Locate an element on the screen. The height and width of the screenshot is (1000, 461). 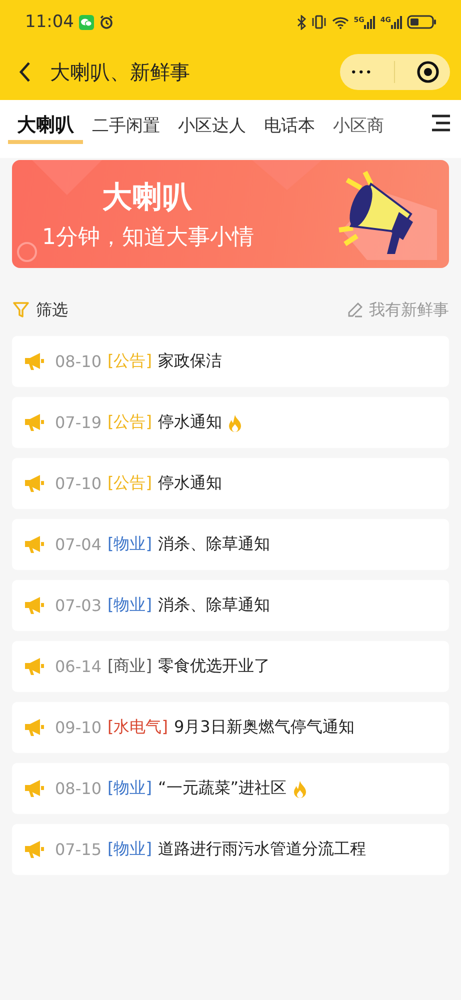
vibrate-icon is located at coordinates (318, 22).